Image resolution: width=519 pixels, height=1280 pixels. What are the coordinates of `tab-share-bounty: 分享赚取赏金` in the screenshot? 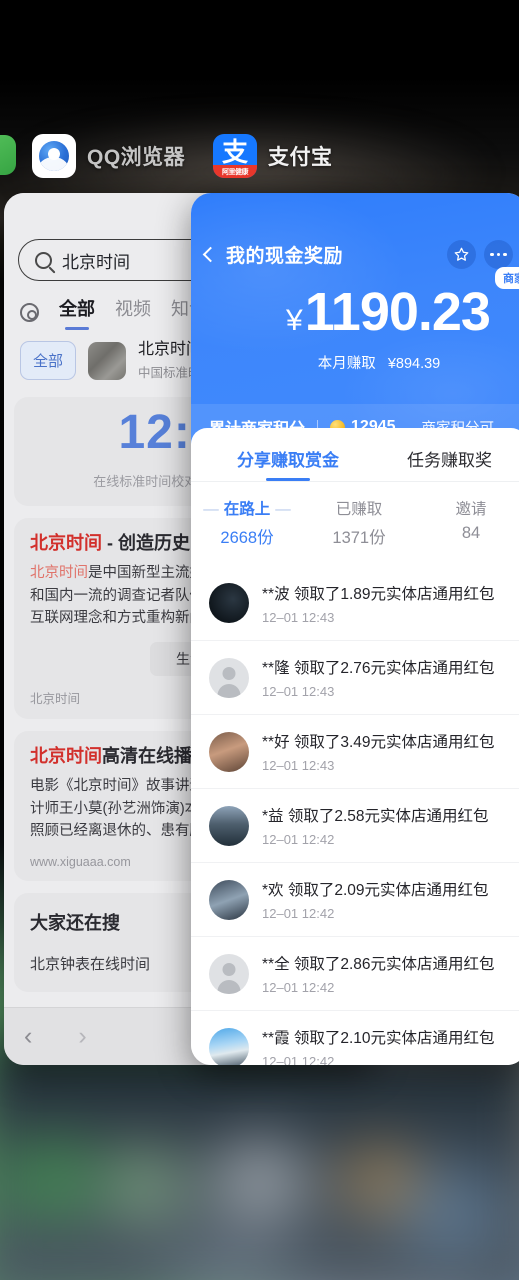 It's located at (288, 463).